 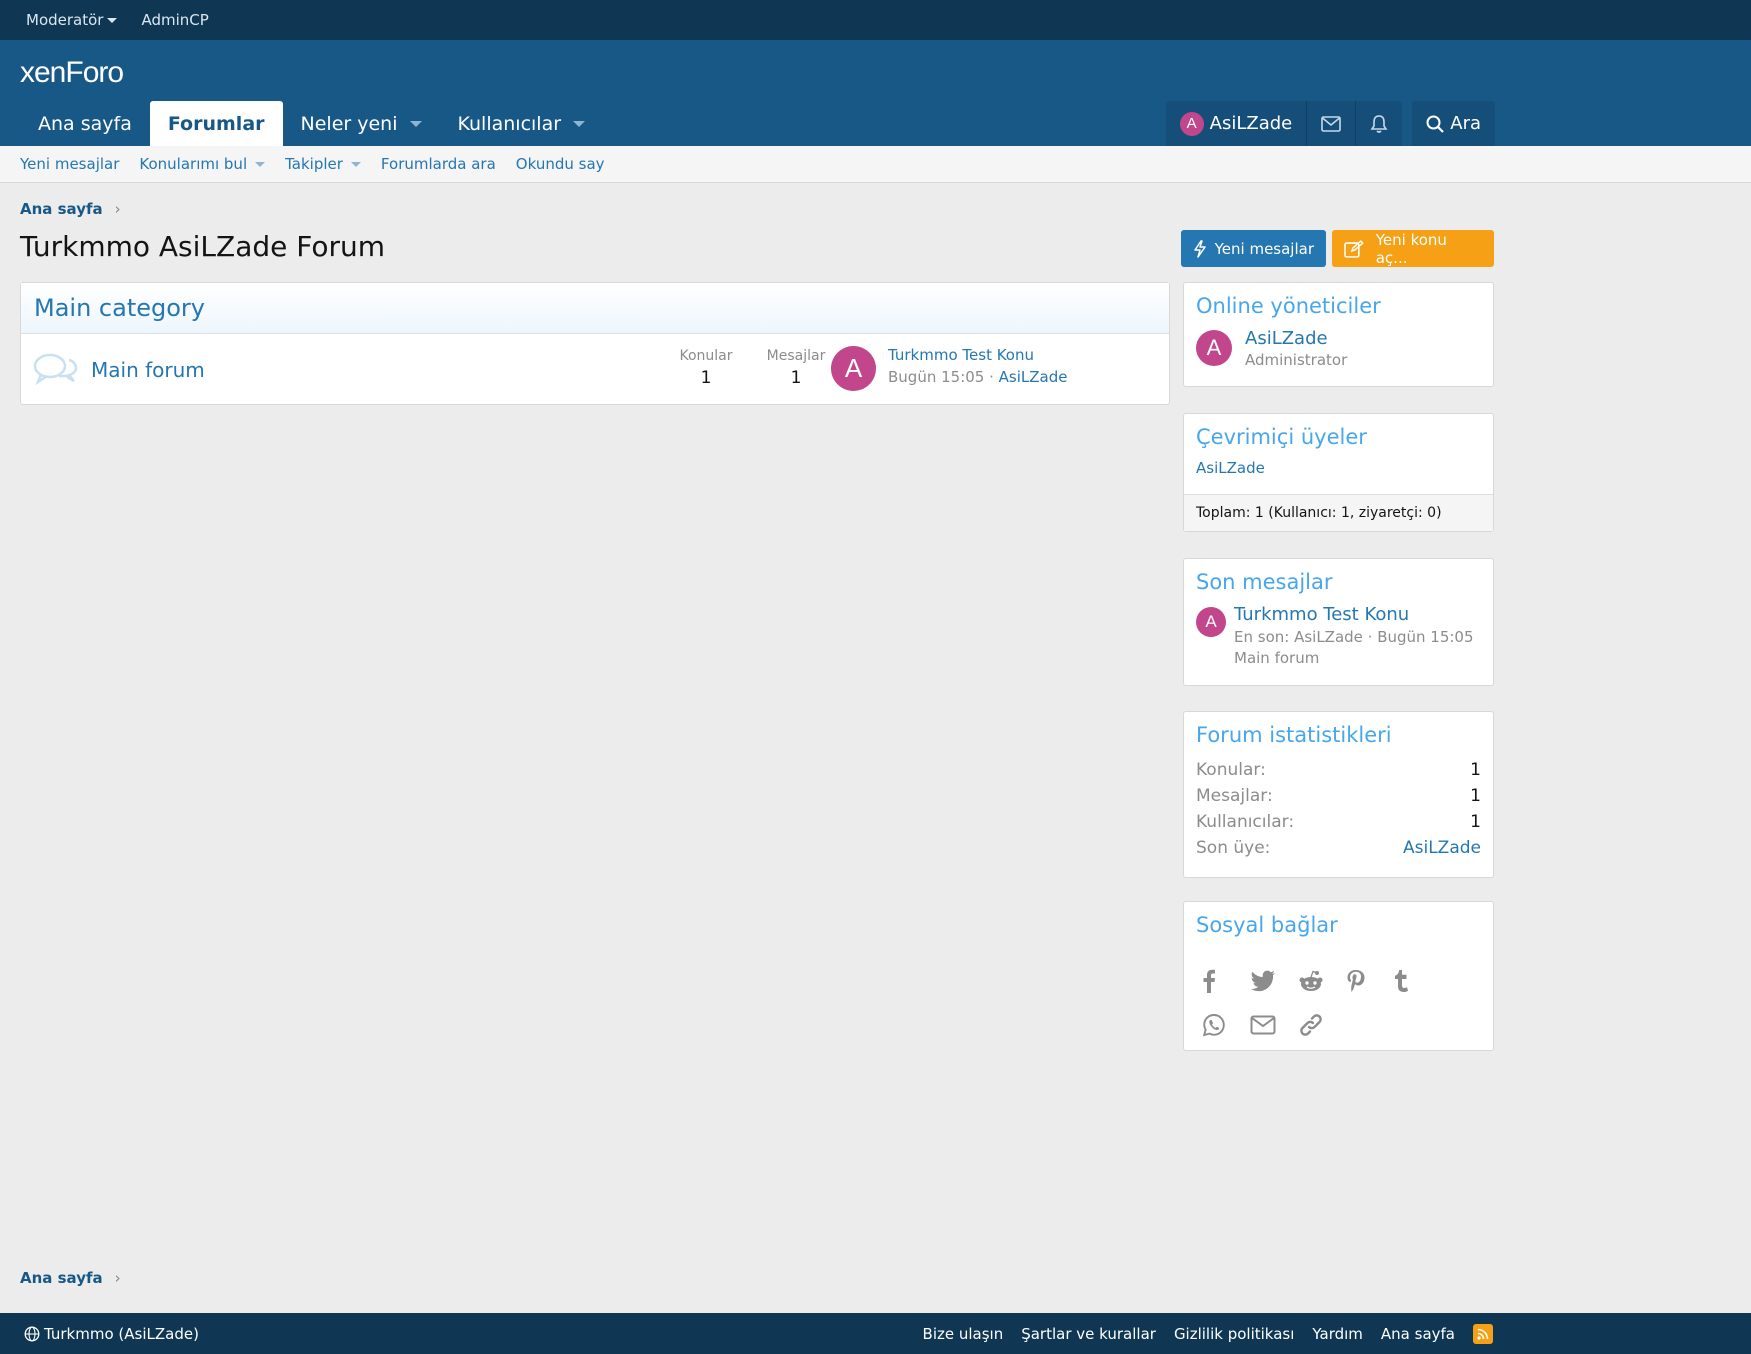 I want to click on account-button: A AsiLZade, so click(x=1236, y=123).